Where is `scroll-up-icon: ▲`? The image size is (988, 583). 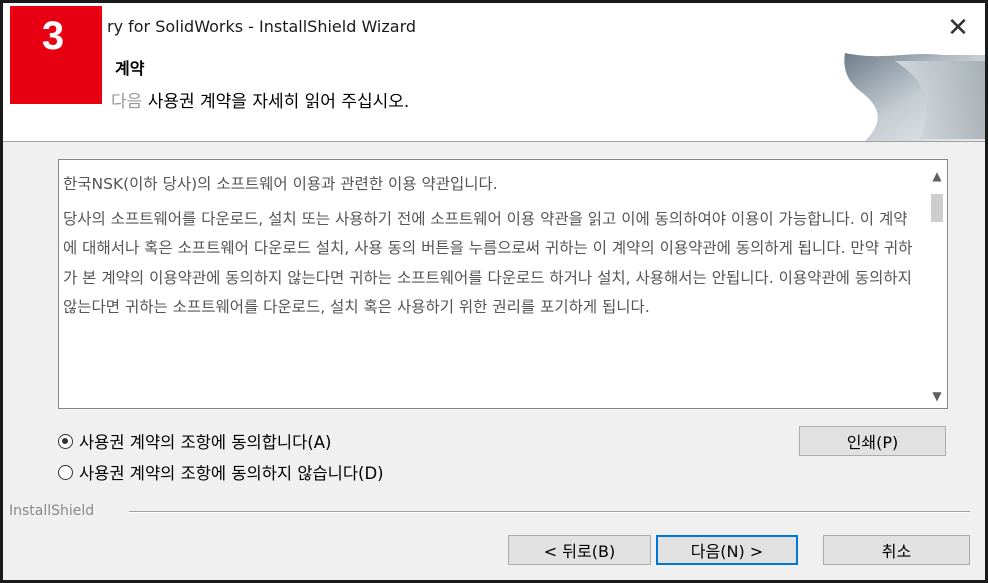 scroll-up-icon: ▲ is located at coordinates (937, 176).